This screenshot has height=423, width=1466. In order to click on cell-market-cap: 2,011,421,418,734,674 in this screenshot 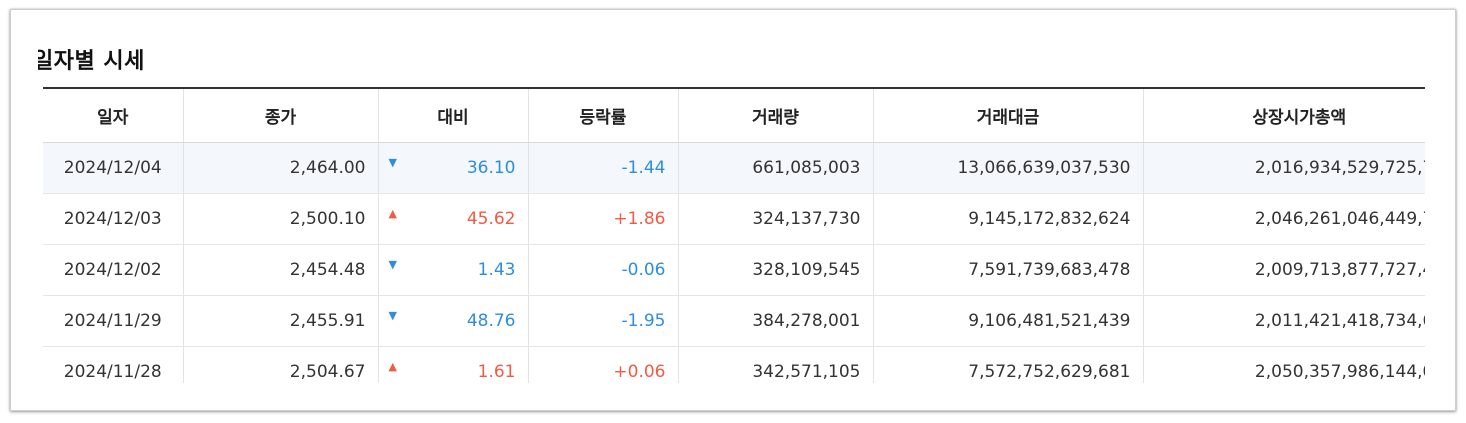, I will do `click(1283, 321)`.